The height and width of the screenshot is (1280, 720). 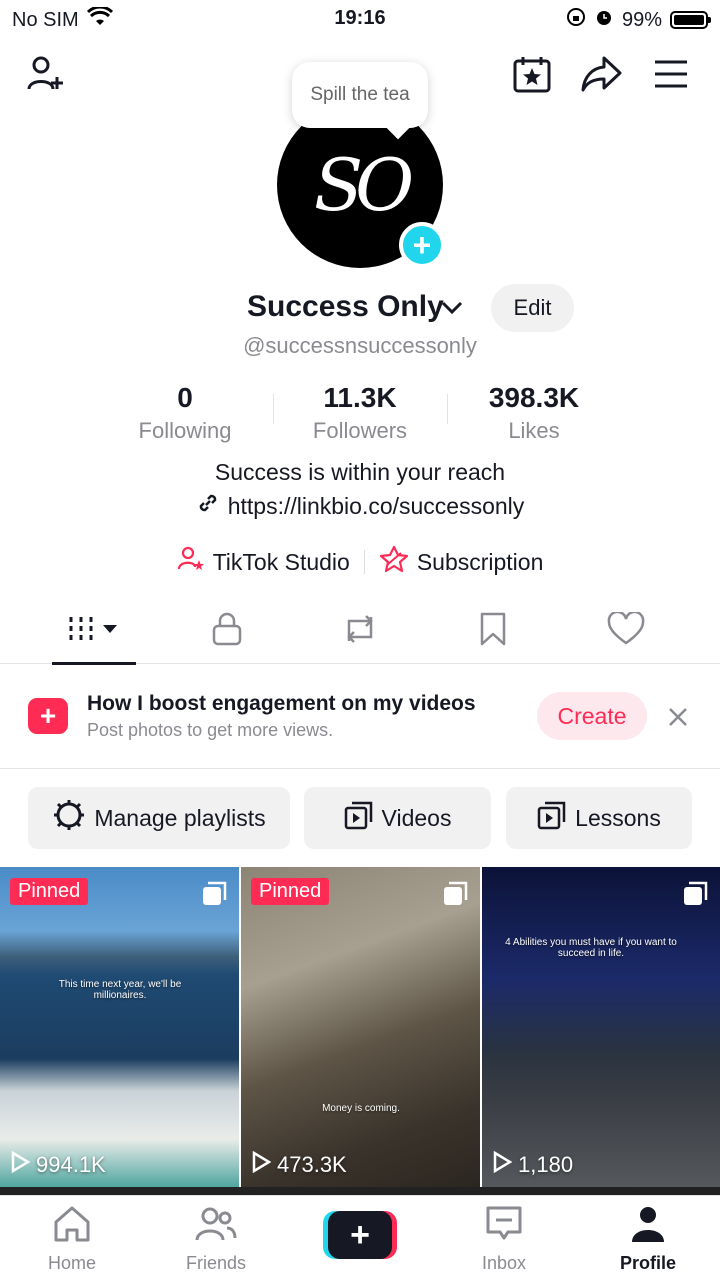 I want to click on view-count: 994.1K, so click(x=58, y=1164).